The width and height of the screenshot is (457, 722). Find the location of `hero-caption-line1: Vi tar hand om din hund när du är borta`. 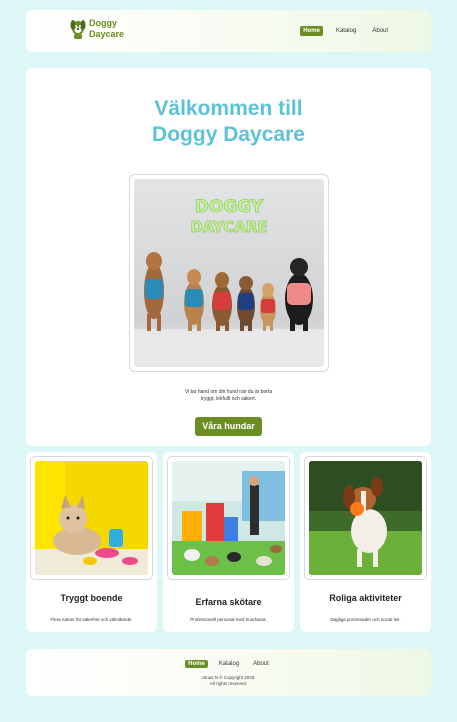

hero-caption-line1: Vi tar hand om din hund när du är borta is located at coordinates (228, 392).